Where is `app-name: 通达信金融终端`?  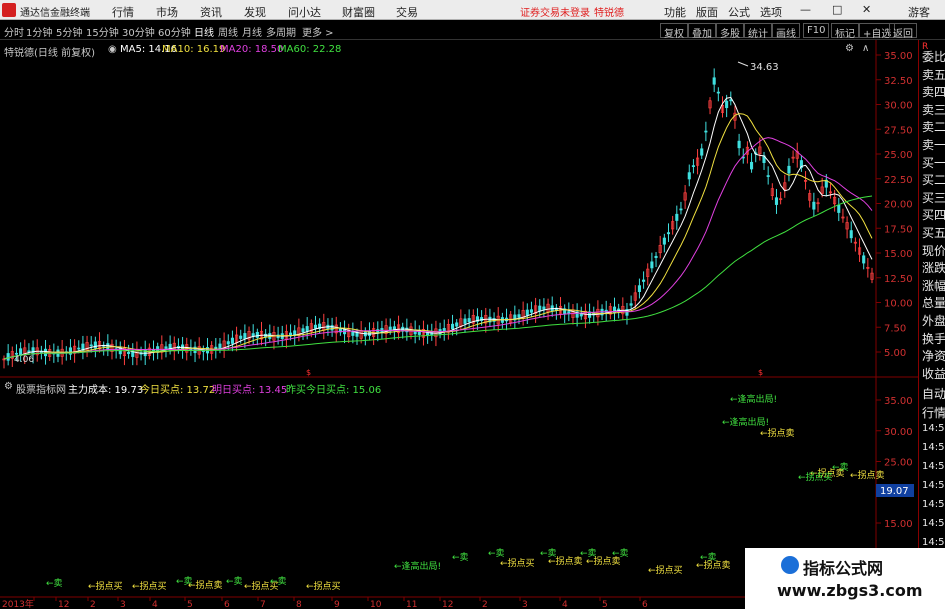
app-name: 通达信金融终端 is located at coordinates (55, 13).